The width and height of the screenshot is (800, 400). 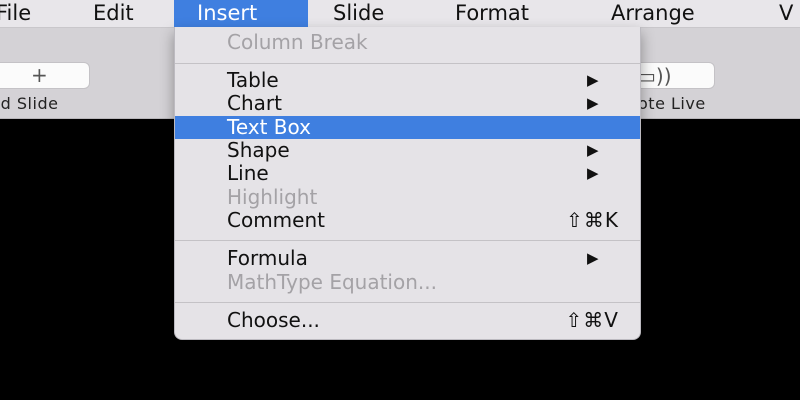 What do you see at coordinates (407, 103) in the screenshot?
I see `menu-item-chart: Chart ▶` at bounding box center [407, 103].